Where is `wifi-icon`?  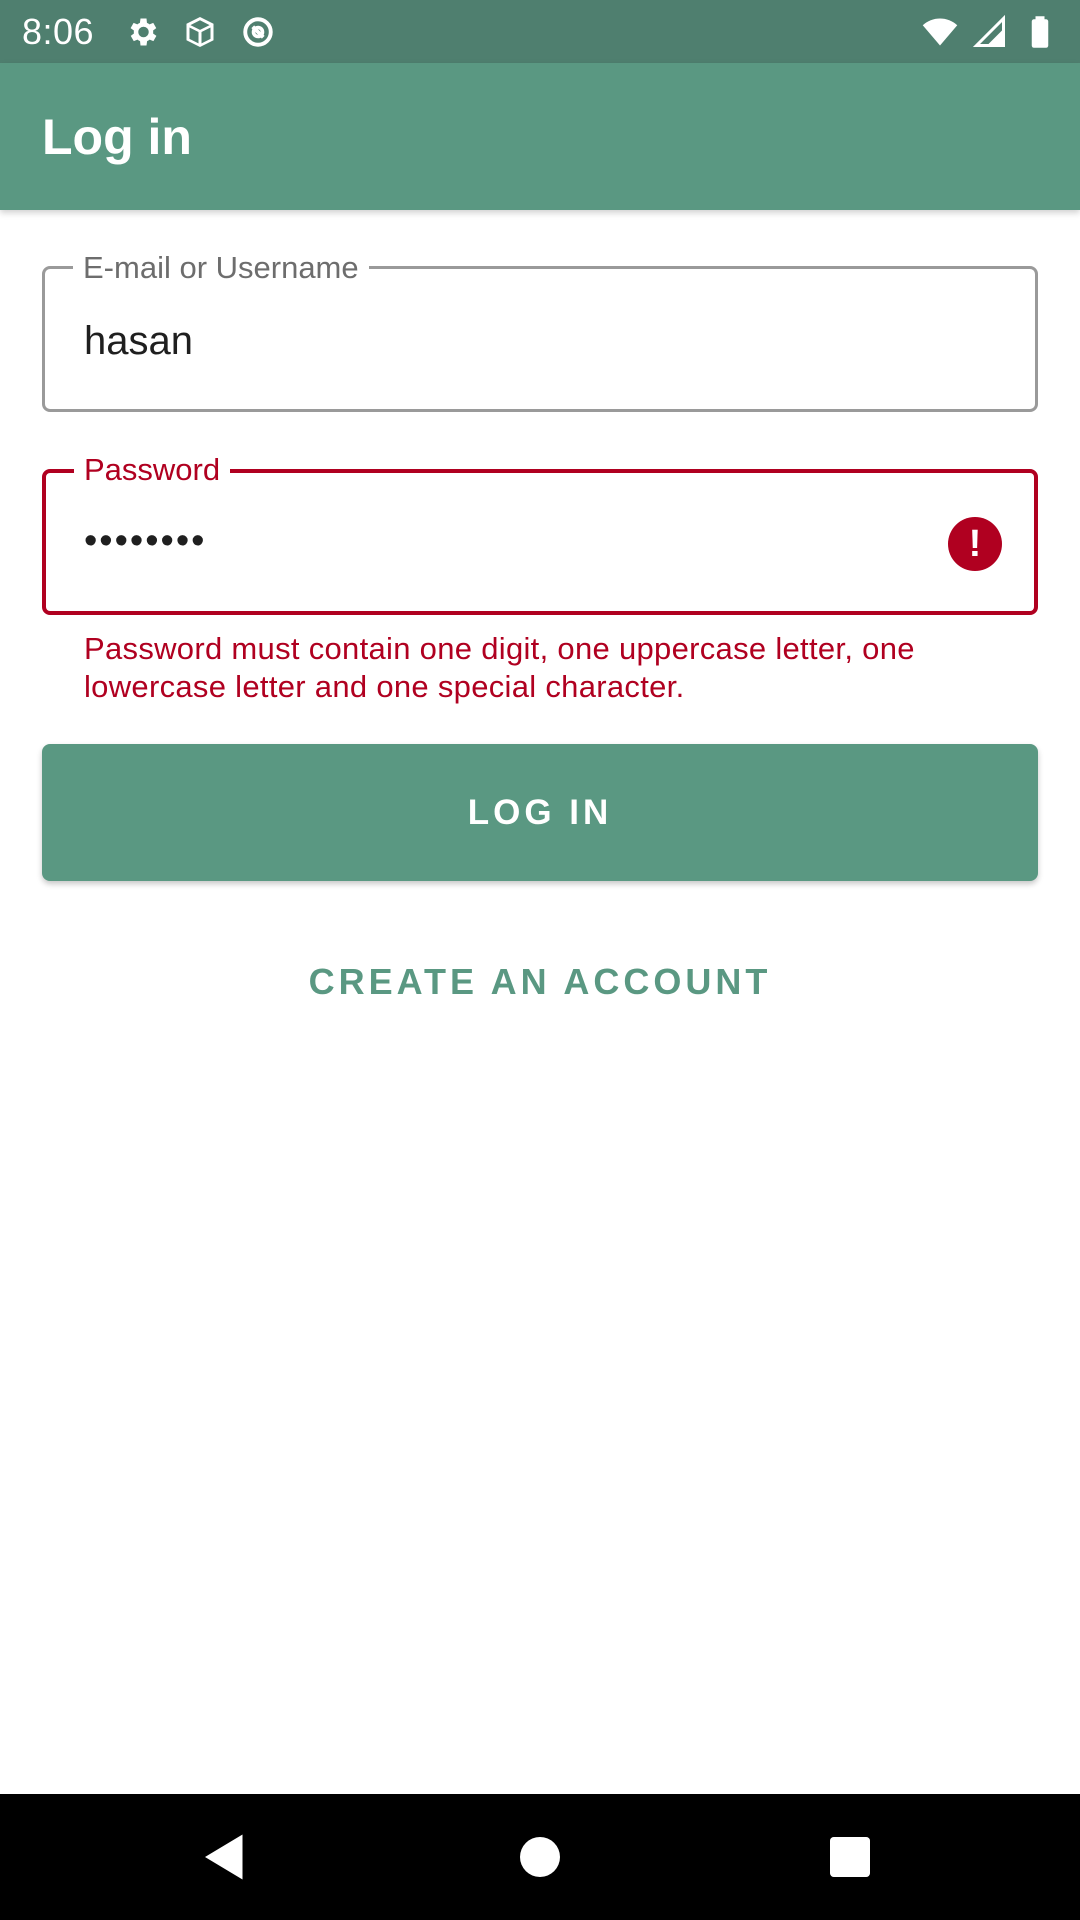
wifi-icon is located at coordinates (940, 32).